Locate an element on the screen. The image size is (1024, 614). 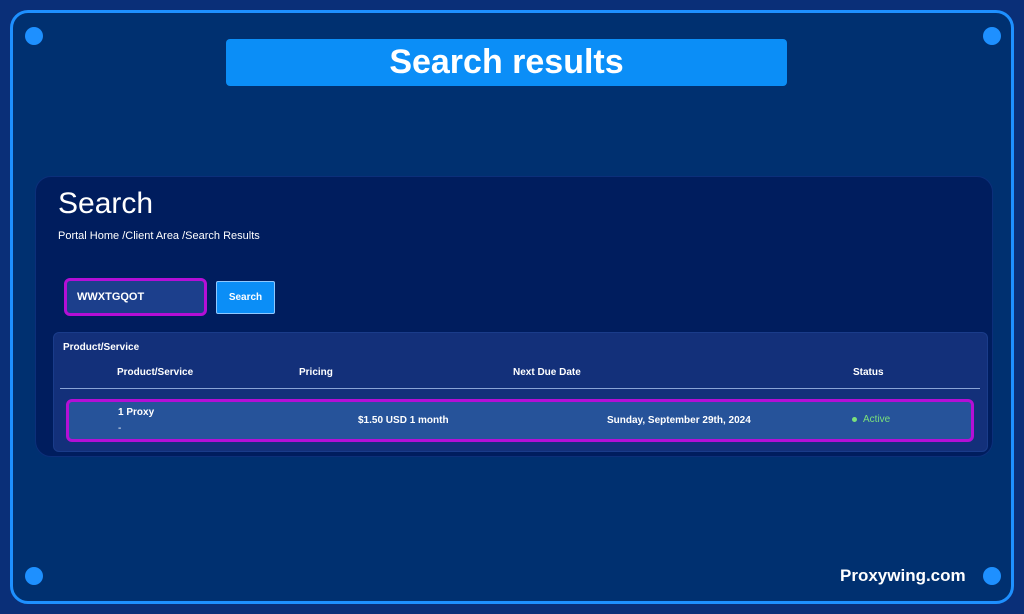
breadcrumb: Portal Home /Client Area /Search Results is located at coordinates (159, 236).